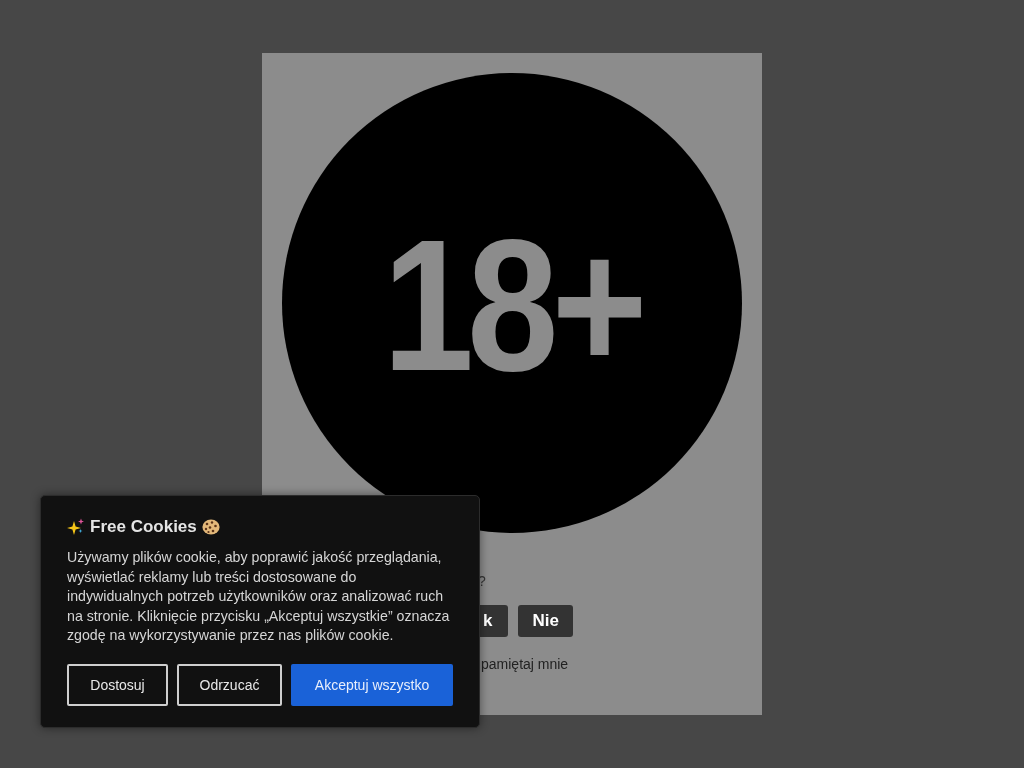 The width and height of the screenshot is (1024, 768). What do you see at coordinates (117, 684) in the screenshot?
I see `cookie-option-button: Dostosuj` at bounding box center [117, 684].